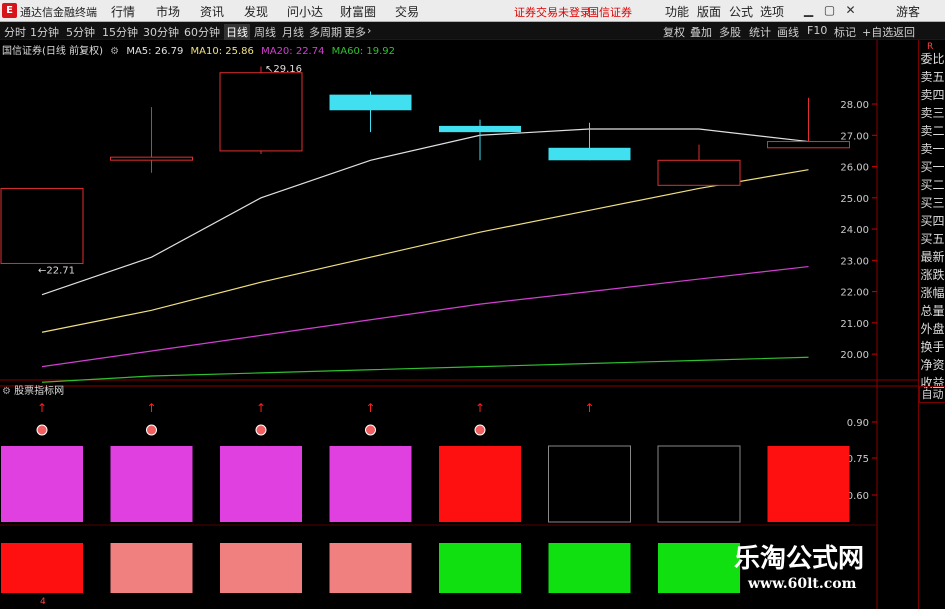 The height and width of the screenshot is (609, 945). Describe the element at coordinates (212, 11) in the screenshot. I see `menu-item-news: 资讯` at that location.